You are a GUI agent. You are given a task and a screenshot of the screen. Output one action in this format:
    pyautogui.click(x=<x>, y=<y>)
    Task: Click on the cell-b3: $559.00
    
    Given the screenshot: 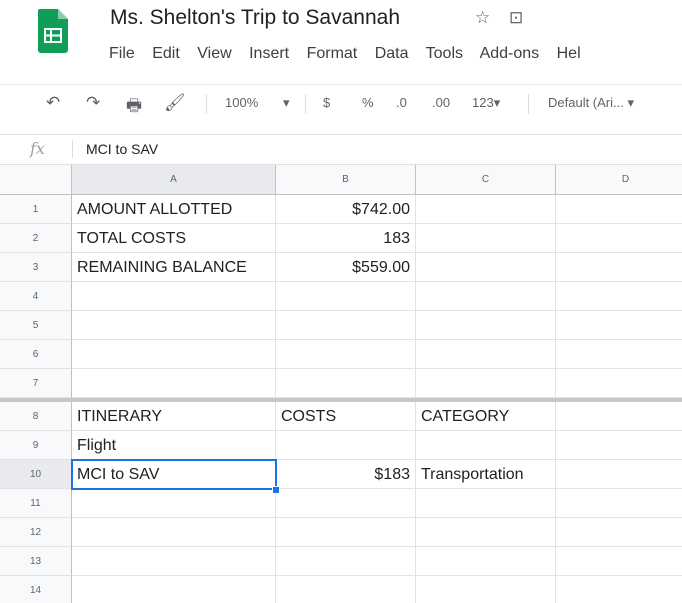 What is the action you would take?
    pyautogui.click(x=346, y=267)
    